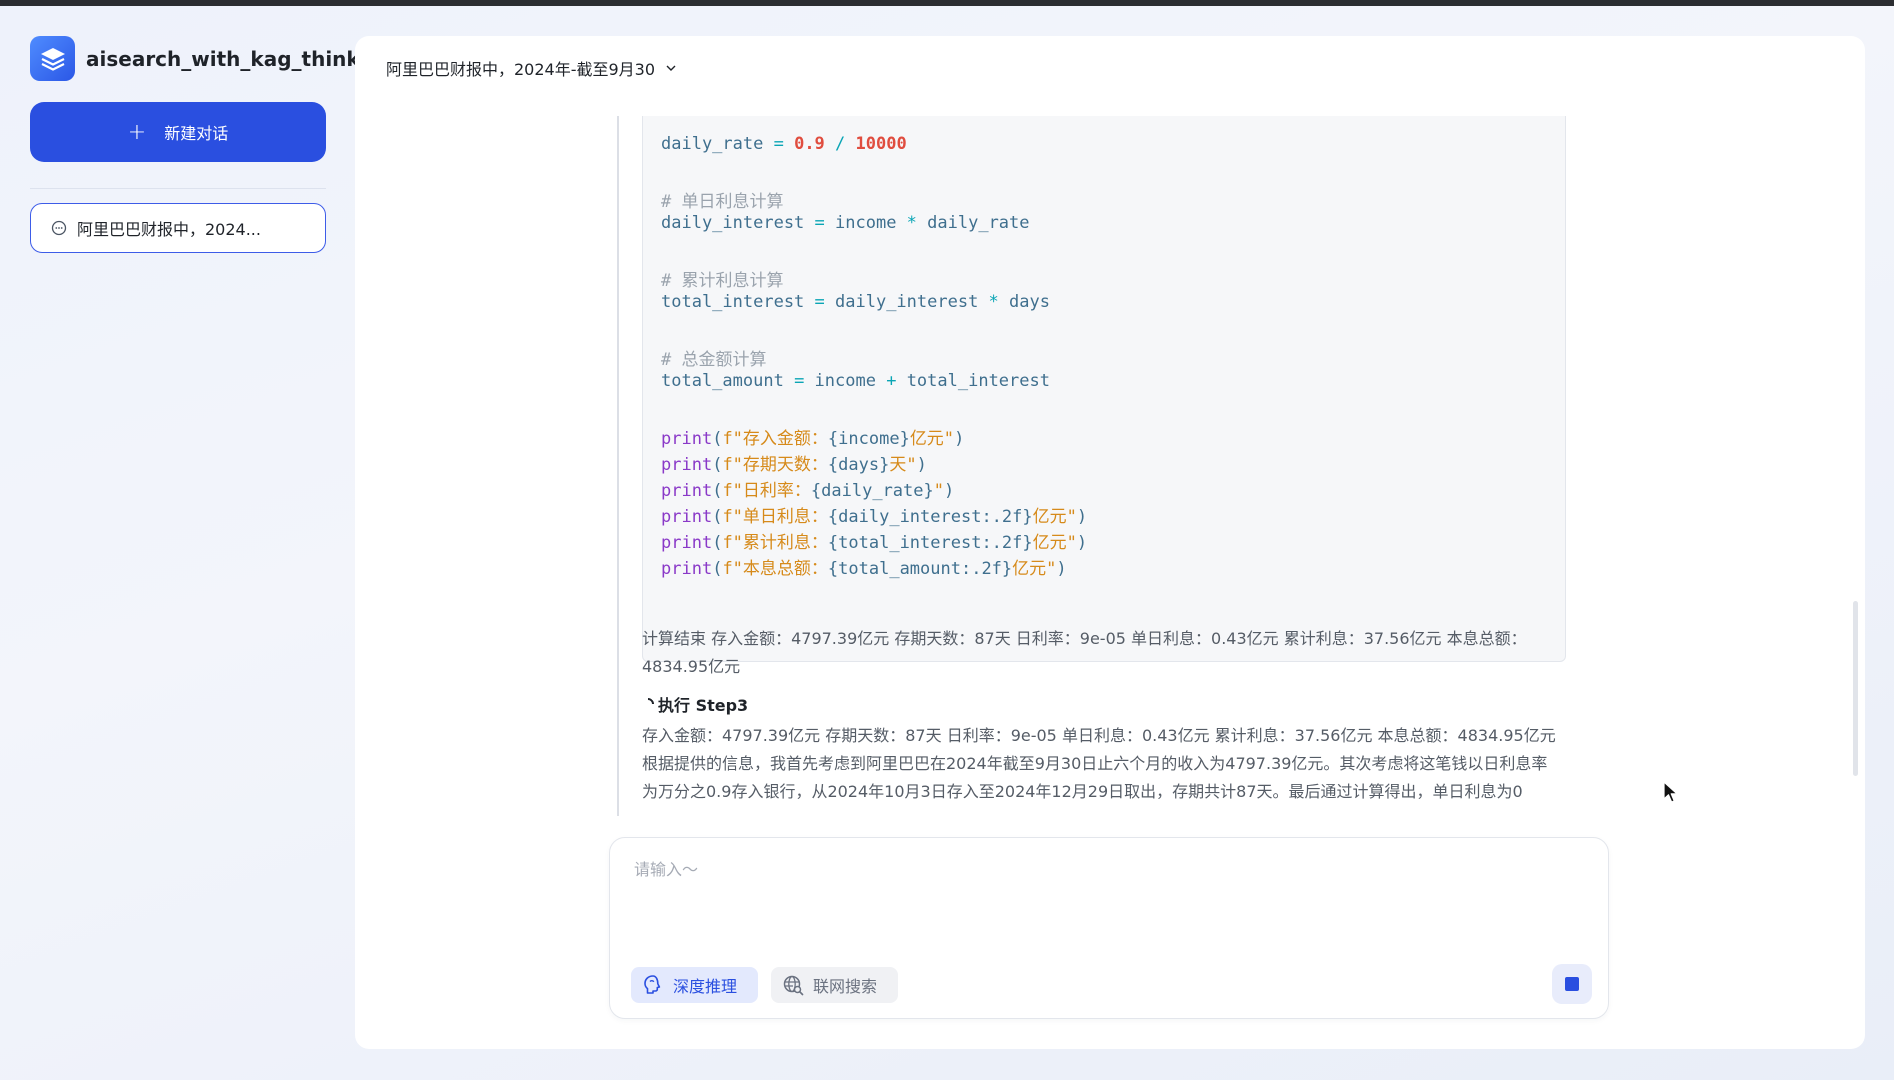 Image resolution: width=1894 pixels, height=1080 pixels. I want to click on chat-input, so click(1109, 896).